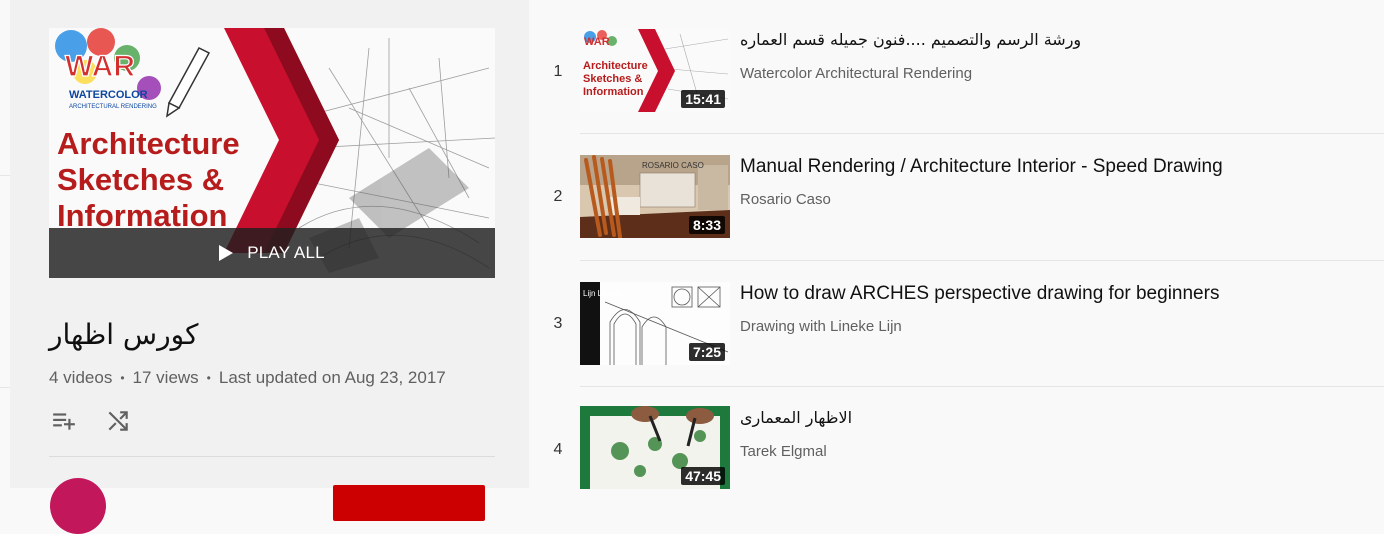 The height and width of the screenshot is (534, 1384). I want to click on channel-avatar, so click(78, 506).